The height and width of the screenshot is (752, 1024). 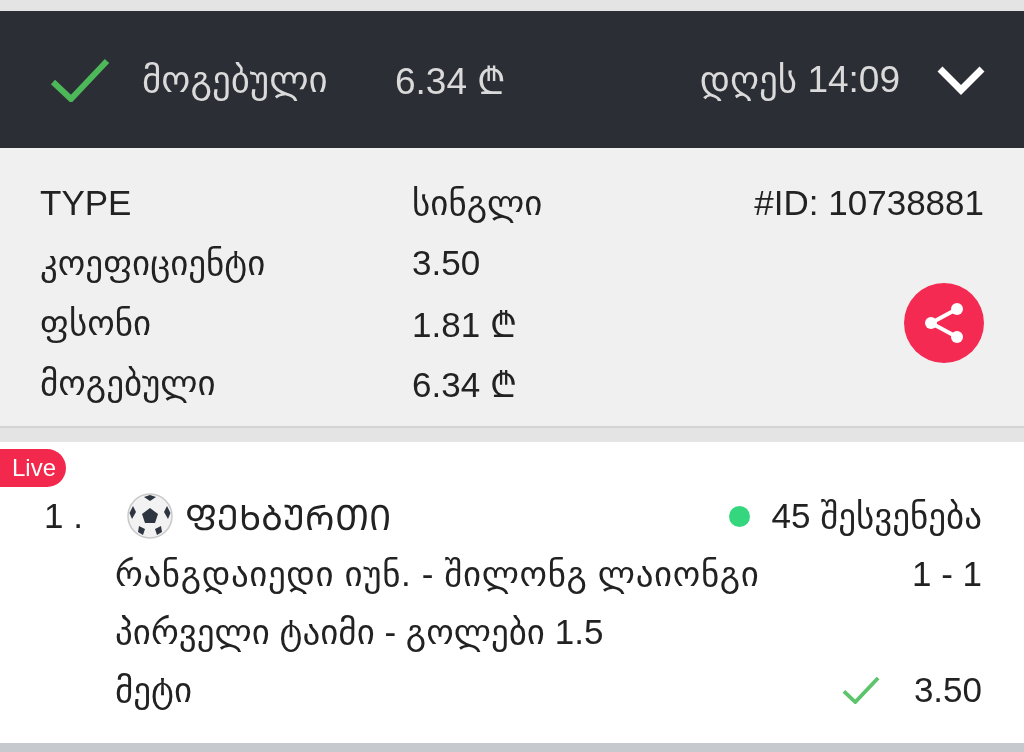 What do you see at coordinates (437, 574) in the screenshot?
I see `match-teams: რანგდაიედი იუნ. - შილონგ ლაიონგი` at bounding box center [437, 574].